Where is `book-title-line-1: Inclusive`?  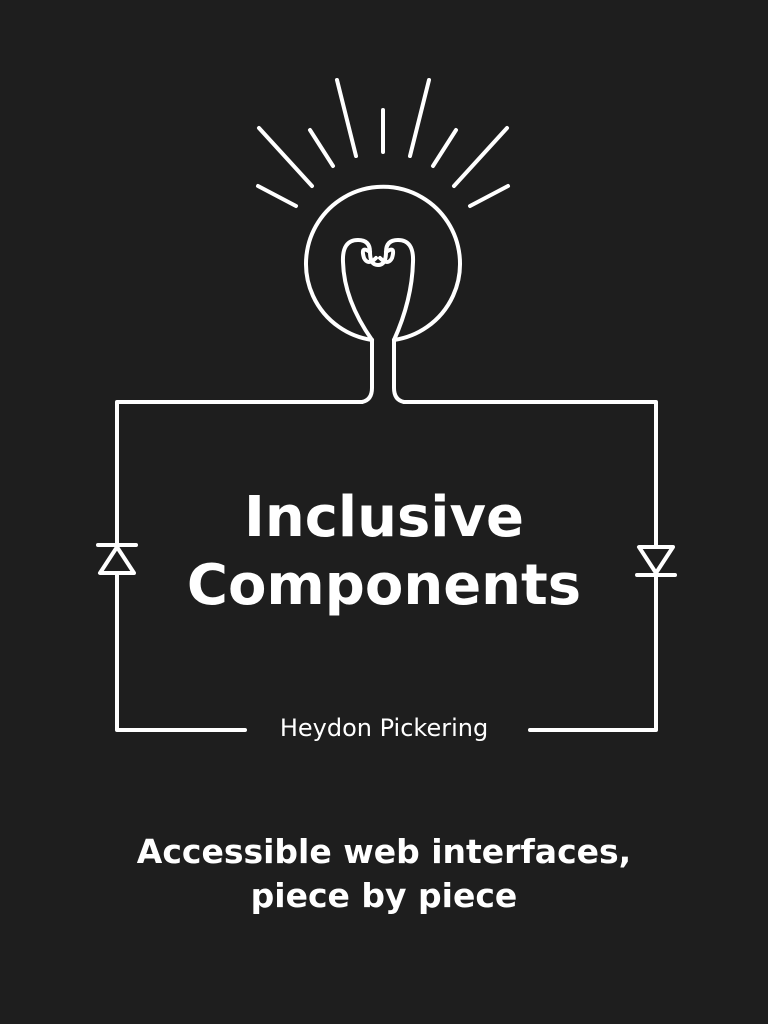 book-title-line-1: Inclusive is located at coordinates (384, 517).